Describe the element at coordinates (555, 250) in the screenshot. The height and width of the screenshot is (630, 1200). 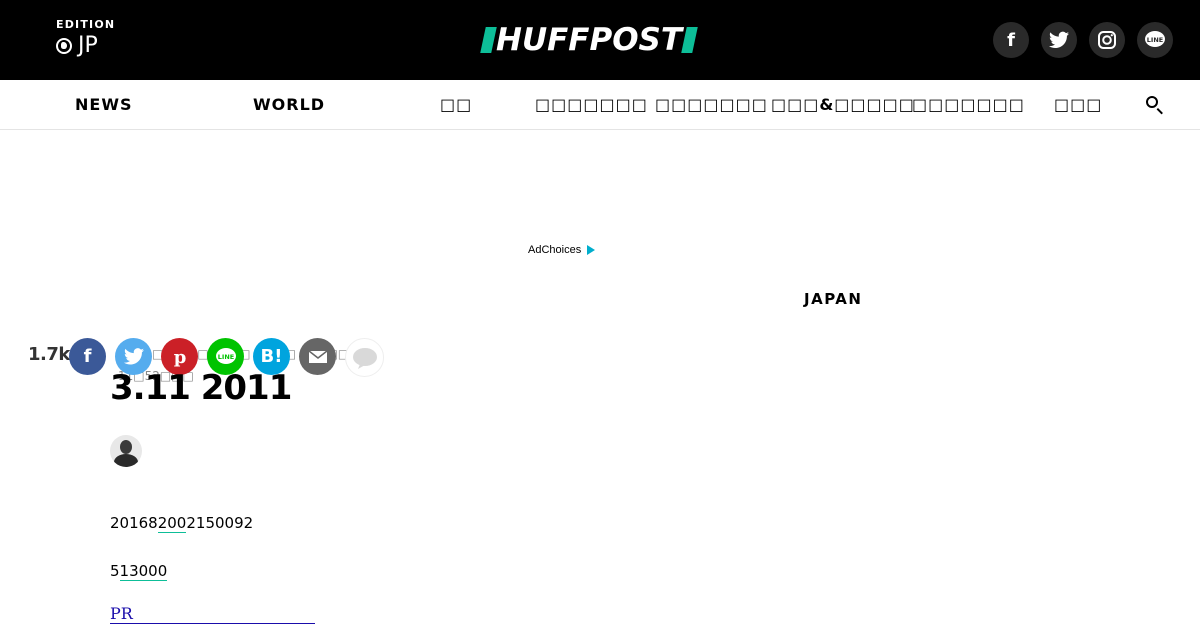
I see `adchoices-label: AdChoices` at that location.